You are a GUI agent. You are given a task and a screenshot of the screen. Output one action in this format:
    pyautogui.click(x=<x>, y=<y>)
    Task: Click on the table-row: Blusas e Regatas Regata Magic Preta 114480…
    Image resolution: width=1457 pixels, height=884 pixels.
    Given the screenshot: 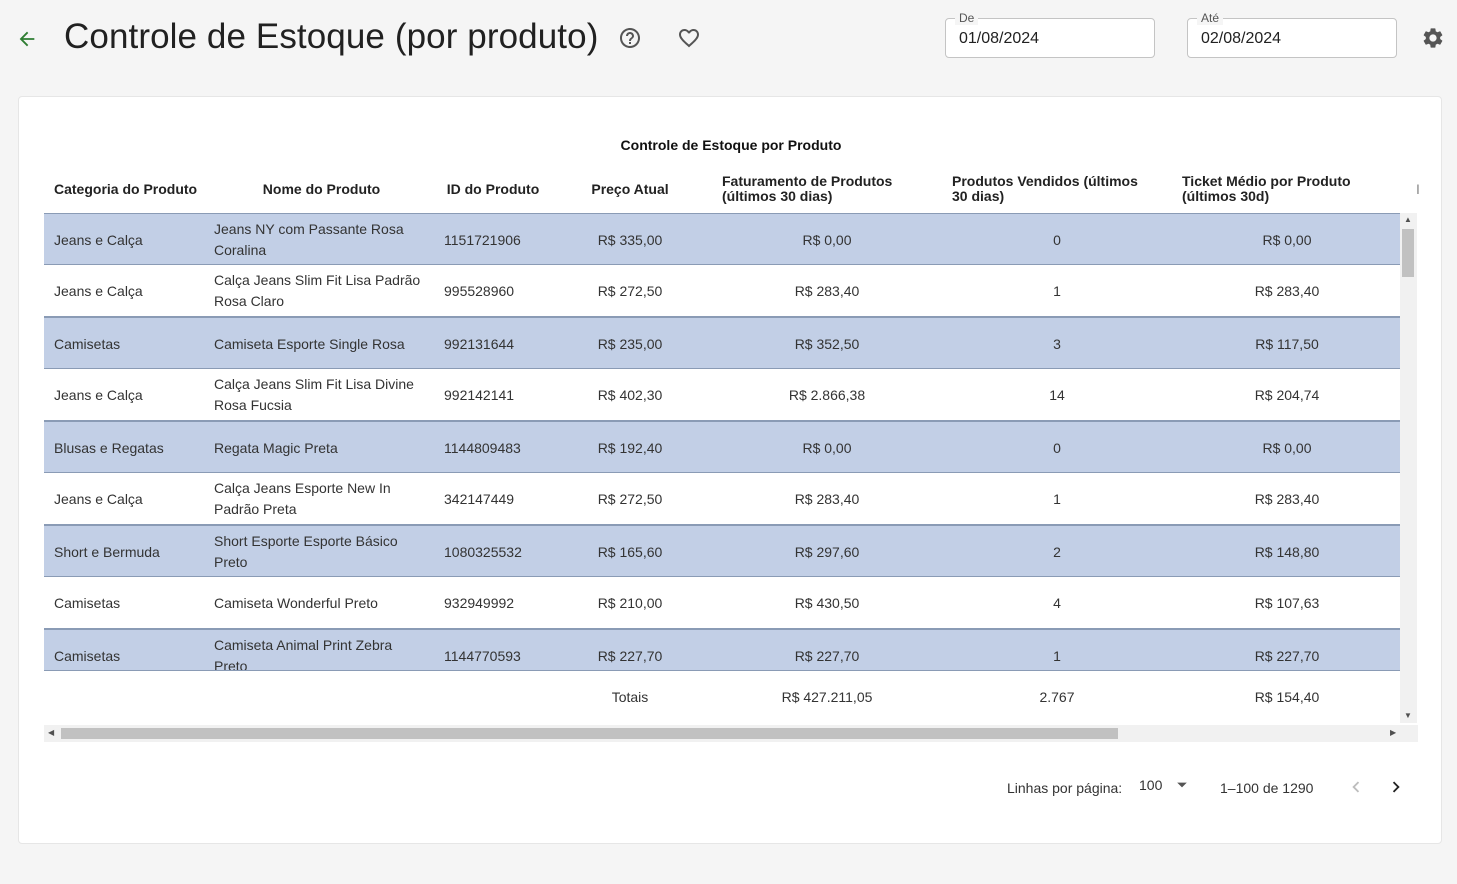 What is the action you would take?
    pyautogui.click(x=722, y=447)
    